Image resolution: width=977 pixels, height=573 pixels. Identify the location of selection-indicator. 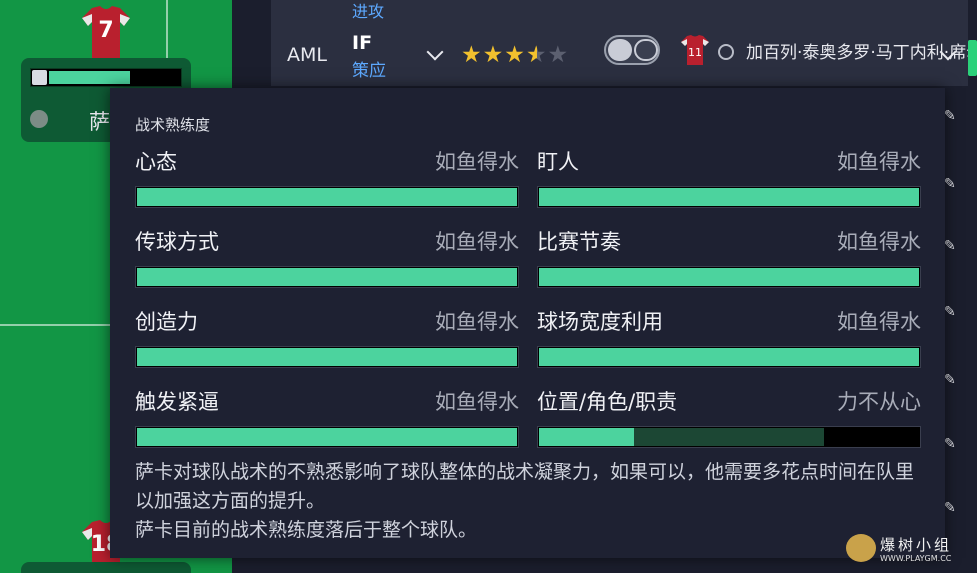
(972, 58).